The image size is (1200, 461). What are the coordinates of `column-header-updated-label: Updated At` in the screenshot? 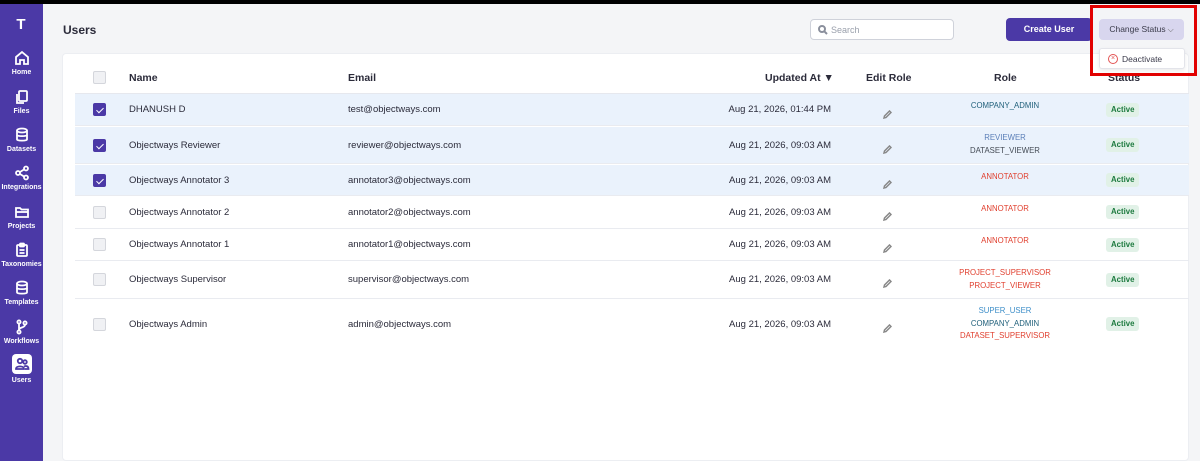 It's located at (793, 78).